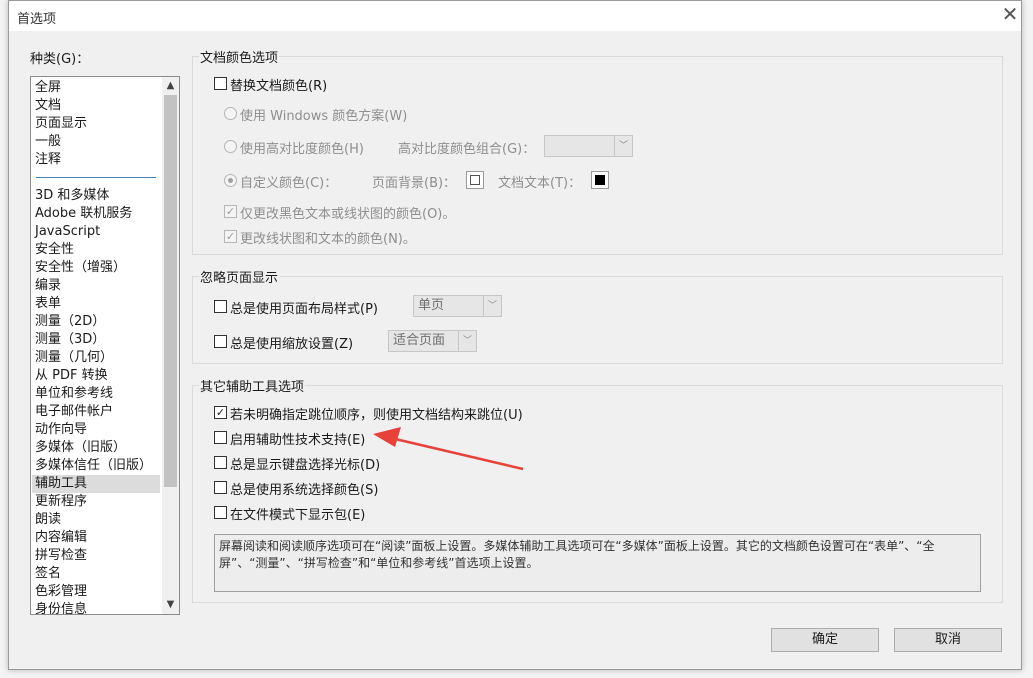 Image resolution: width=1033 pixels, height=678 pixels. I want to click on annotation-arrow-icon, so click(448, 449).